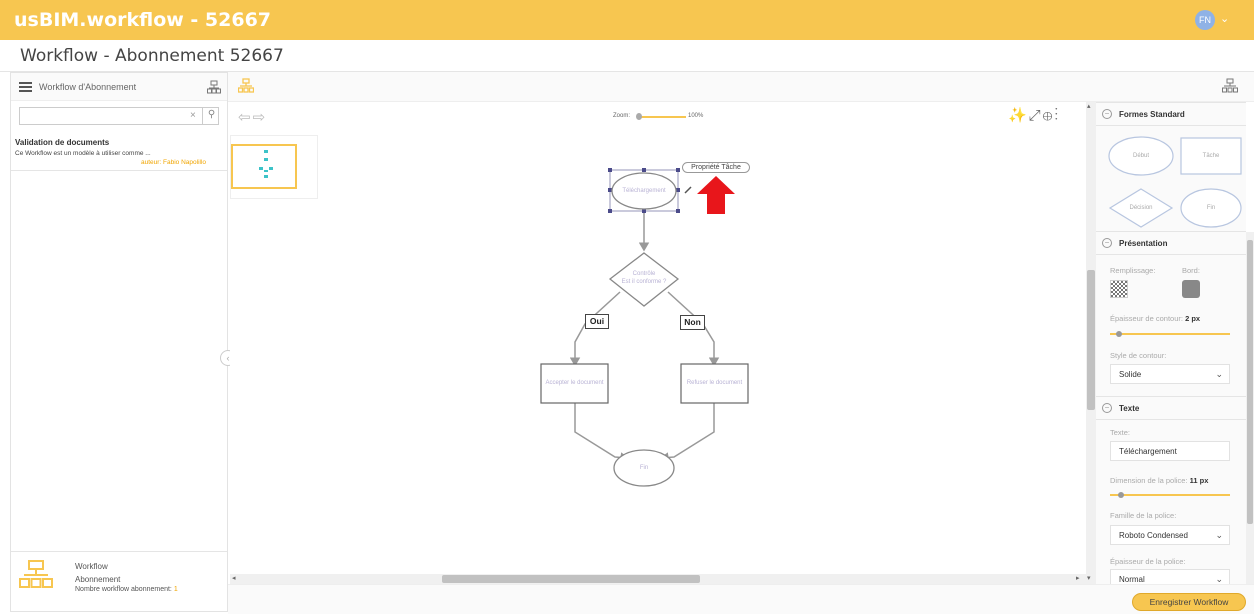 Image resolution: width=1254 pixels, height=614 pixels. I want to click on close-icon: ×, so click(193, 115).